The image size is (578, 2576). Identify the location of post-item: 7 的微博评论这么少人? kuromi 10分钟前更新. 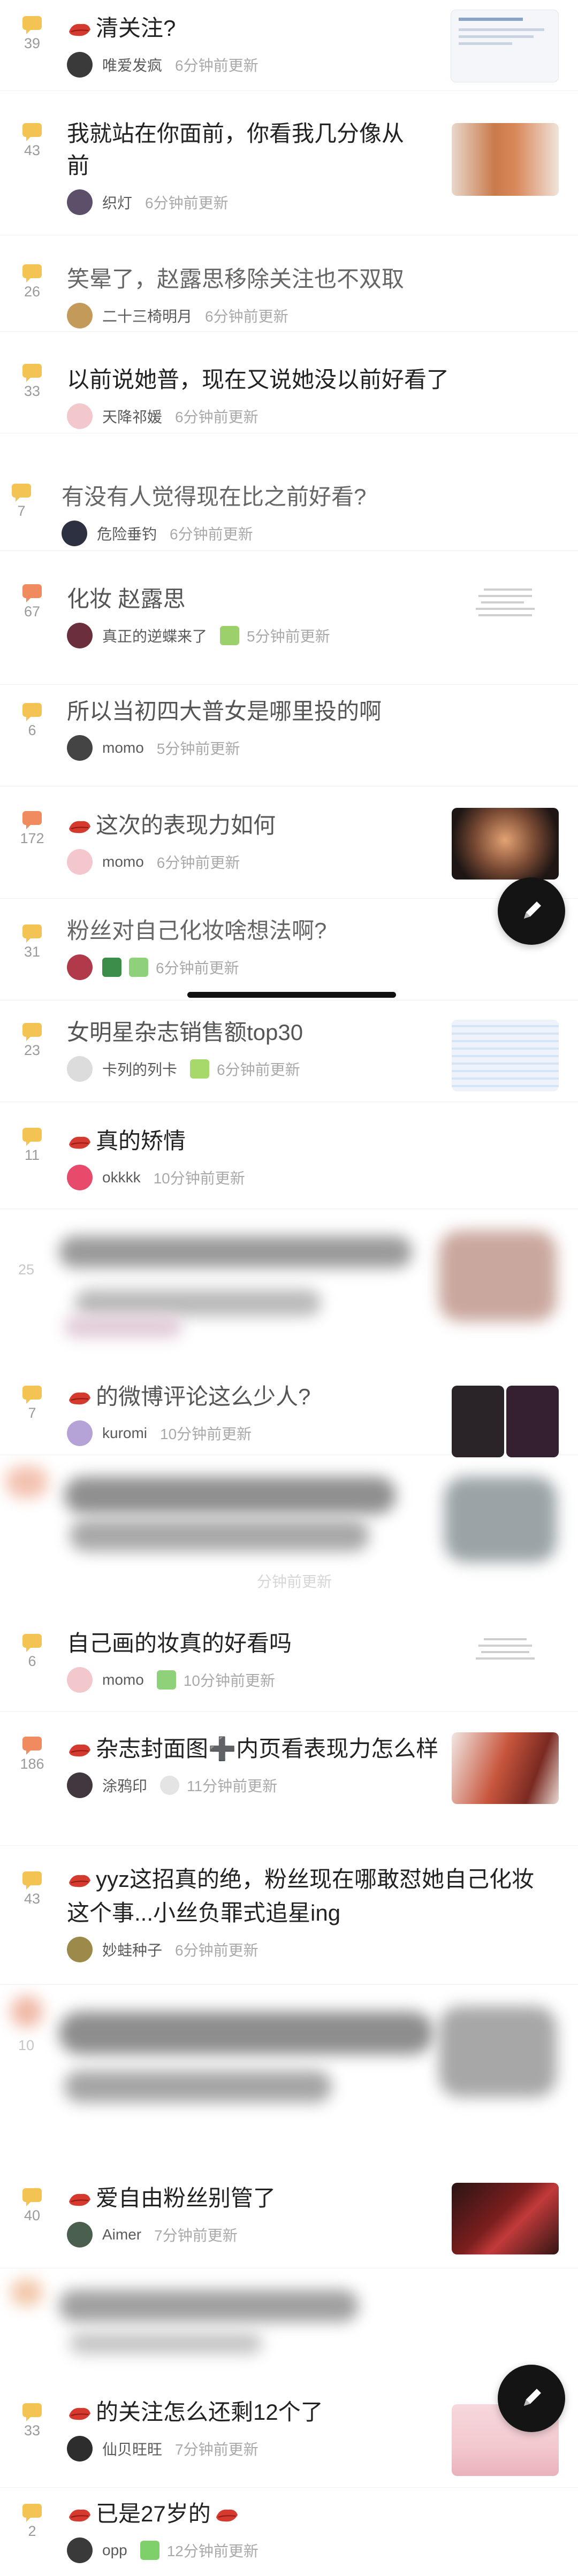
(289, 1410).